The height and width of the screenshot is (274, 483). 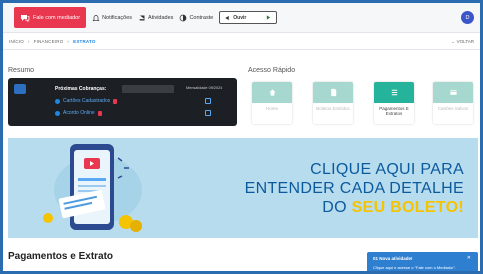 I want to click on banner-line-2: ENTENDER CADA DETALHE, so click(x=354, y=188).